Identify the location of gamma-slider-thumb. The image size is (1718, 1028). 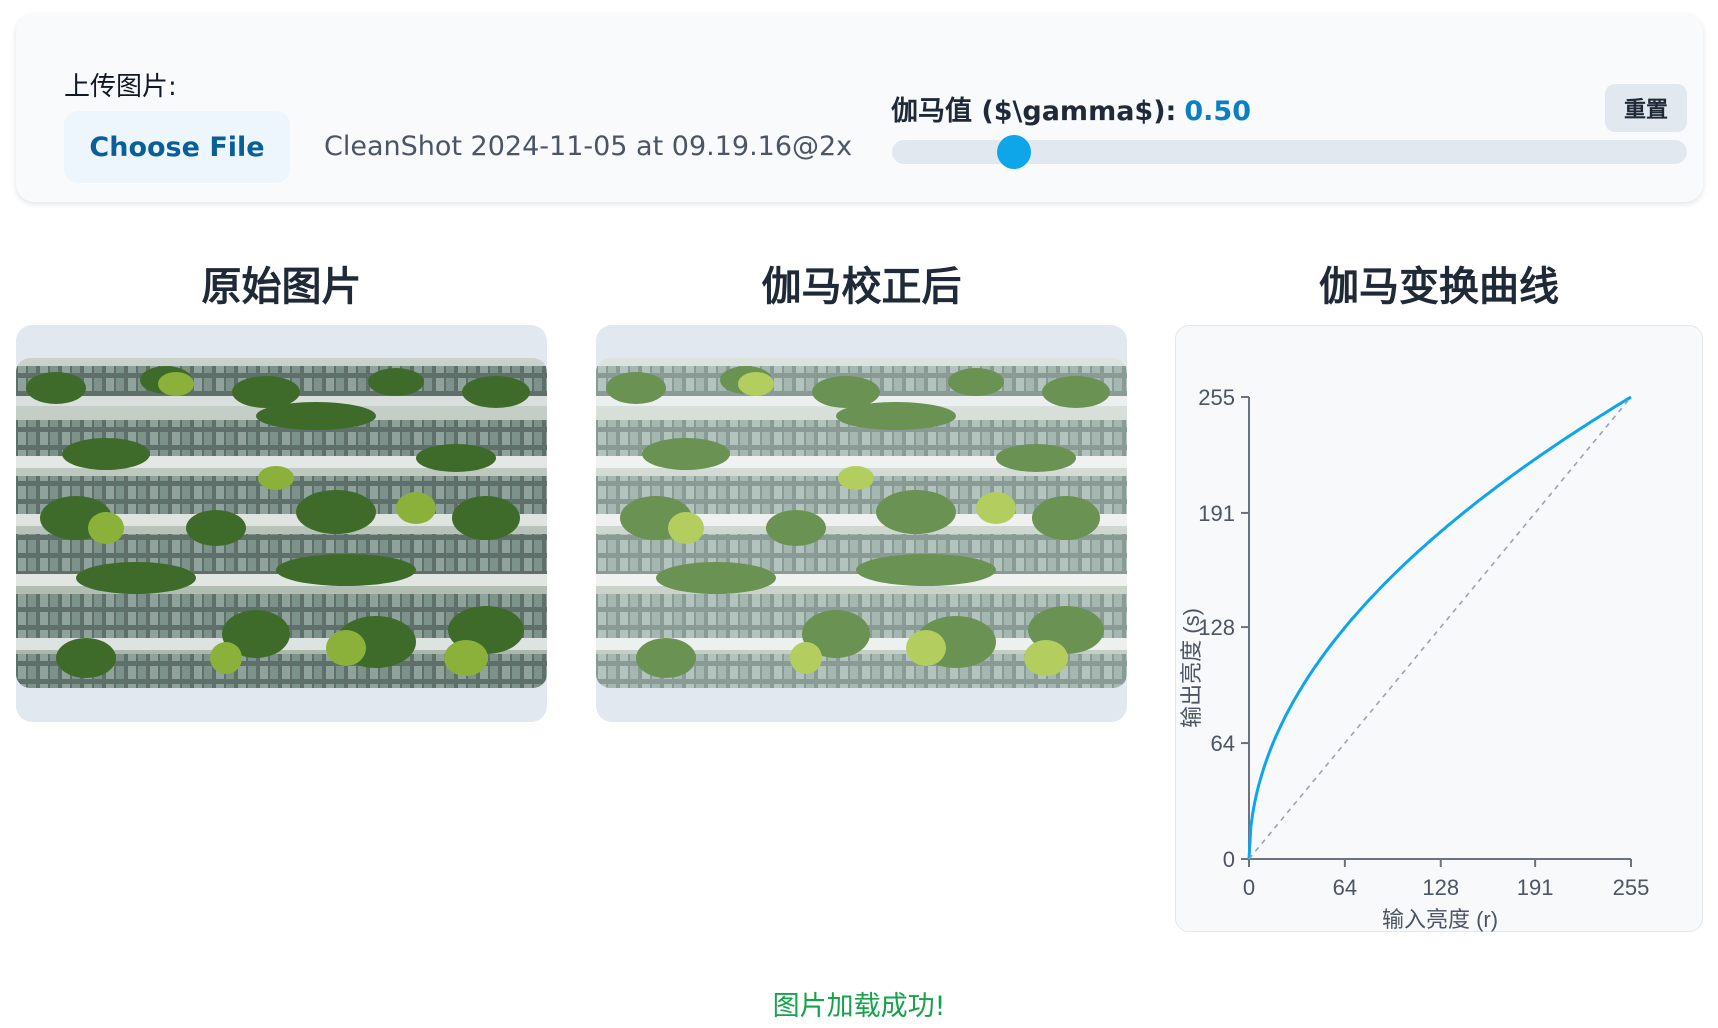
(1013, 152).